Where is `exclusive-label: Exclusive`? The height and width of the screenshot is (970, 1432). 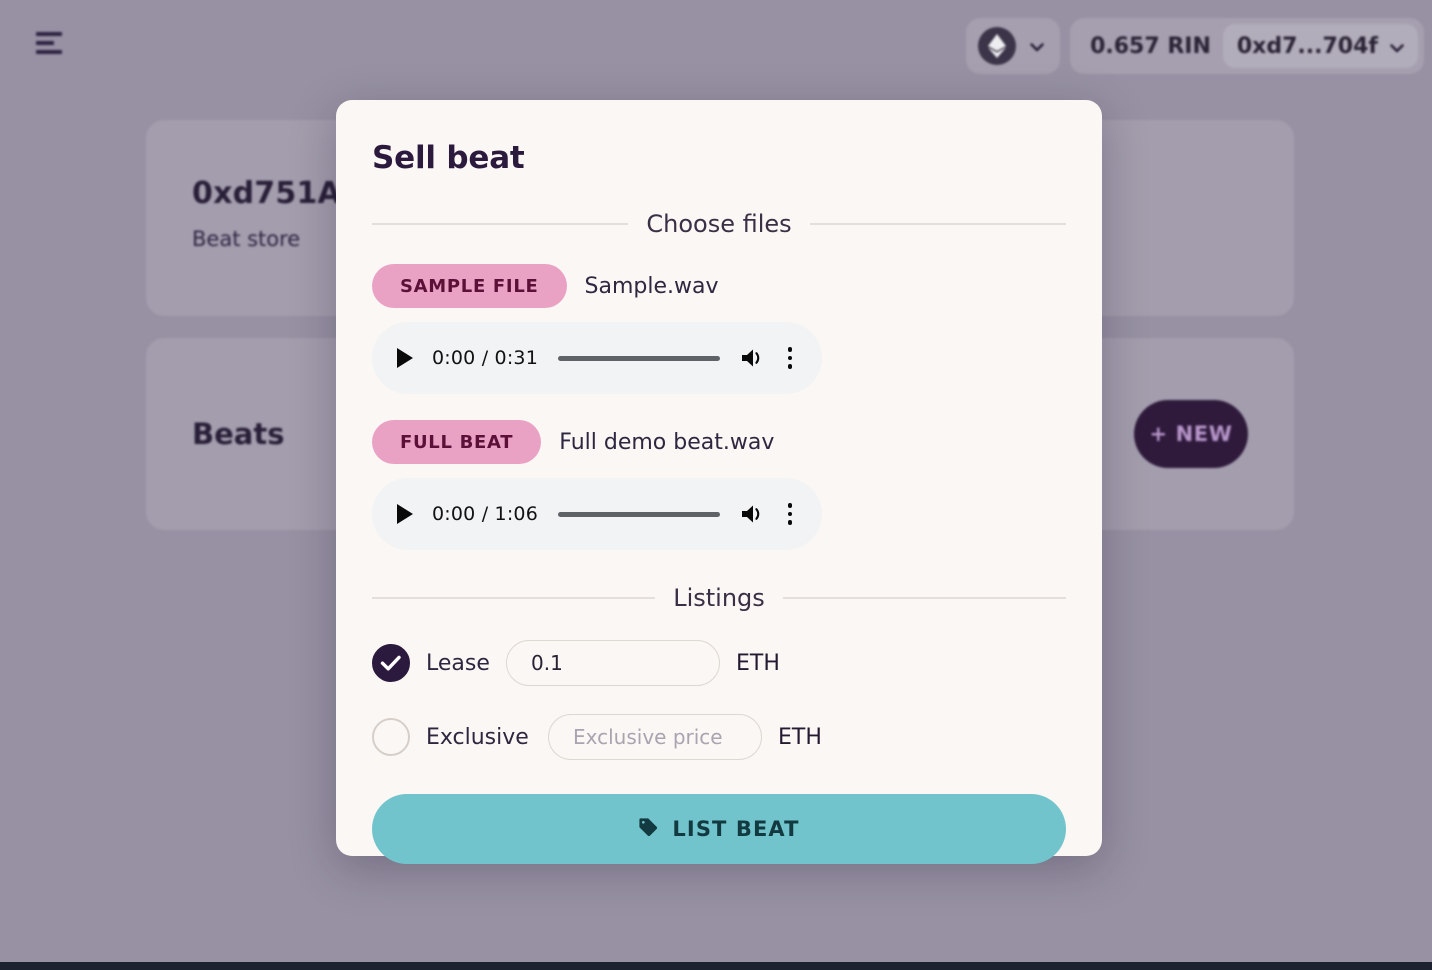
exclusive-label: Exclusive is located at coordinates (477, 737).